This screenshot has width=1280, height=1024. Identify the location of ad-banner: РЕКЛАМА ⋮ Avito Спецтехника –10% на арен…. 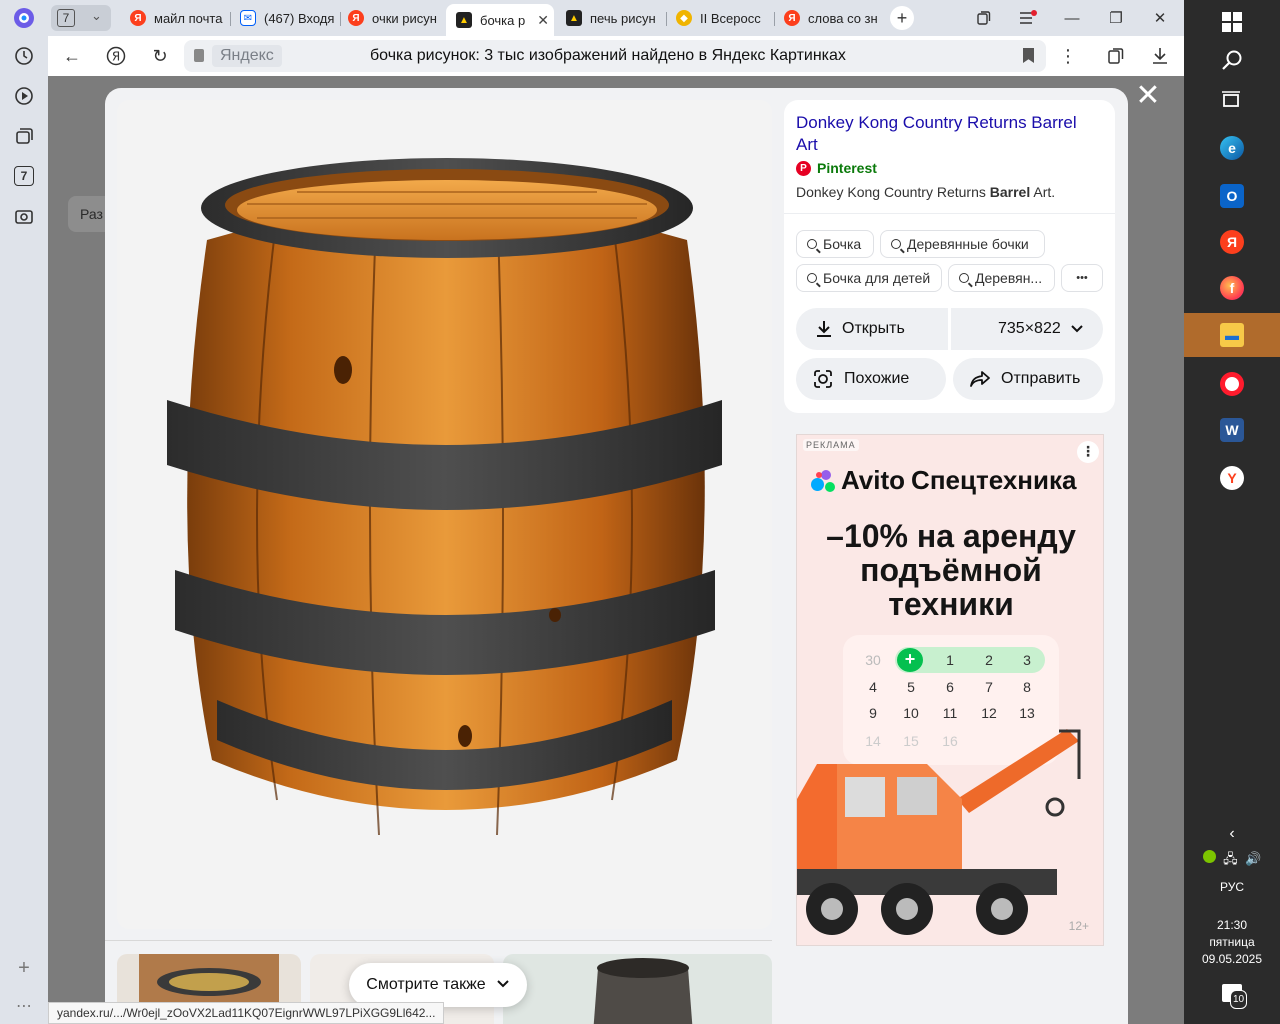
(950, 690).